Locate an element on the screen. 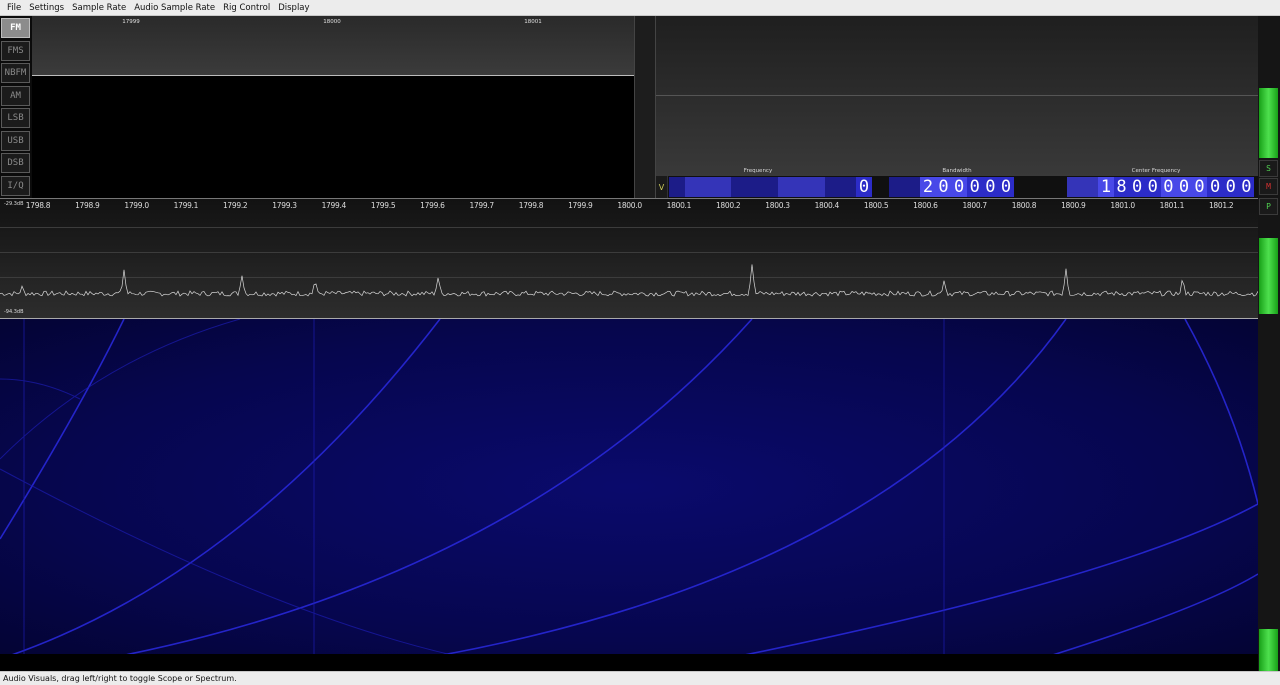 The height and width of the screenshot is (685, 1280). mode-nbfm-button: NBFM is located at coordinates (15, 73).